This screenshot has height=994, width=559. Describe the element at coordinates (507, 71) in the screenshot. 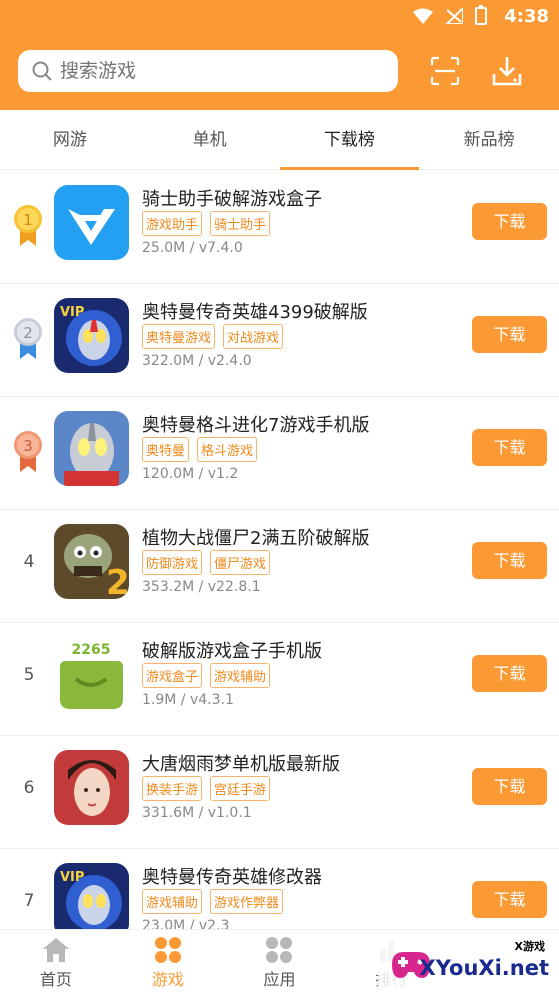

I see `download-manager-icon` at that location.